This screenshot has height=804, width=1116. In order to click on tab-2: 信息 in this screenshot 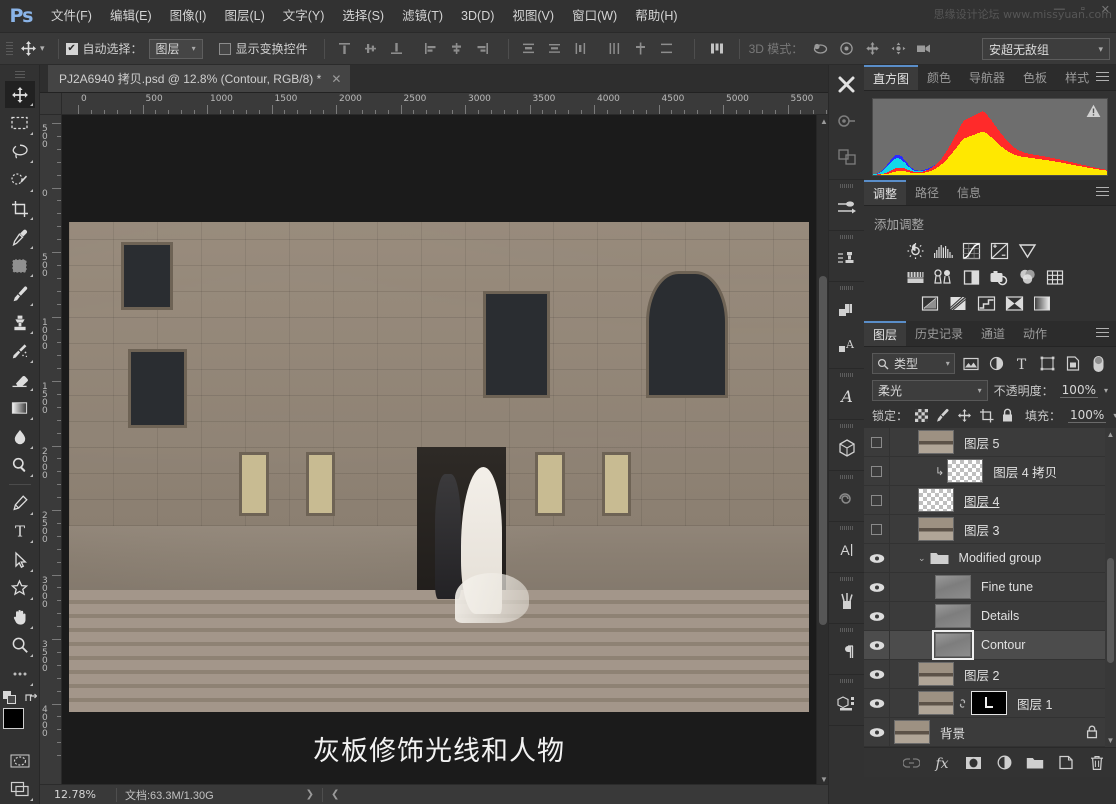, I will do `click(969, 192)`.